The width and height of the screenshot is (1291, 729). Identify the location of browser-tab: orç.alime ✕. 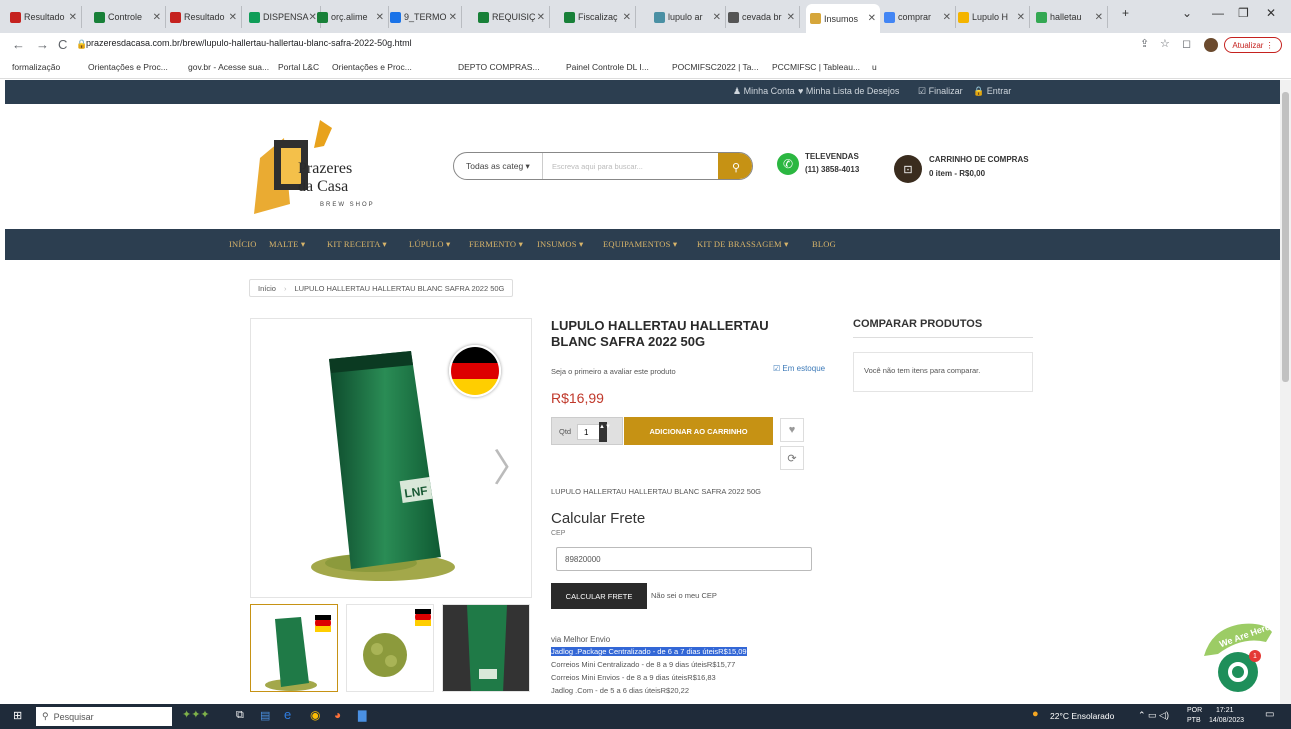
(351, 17).